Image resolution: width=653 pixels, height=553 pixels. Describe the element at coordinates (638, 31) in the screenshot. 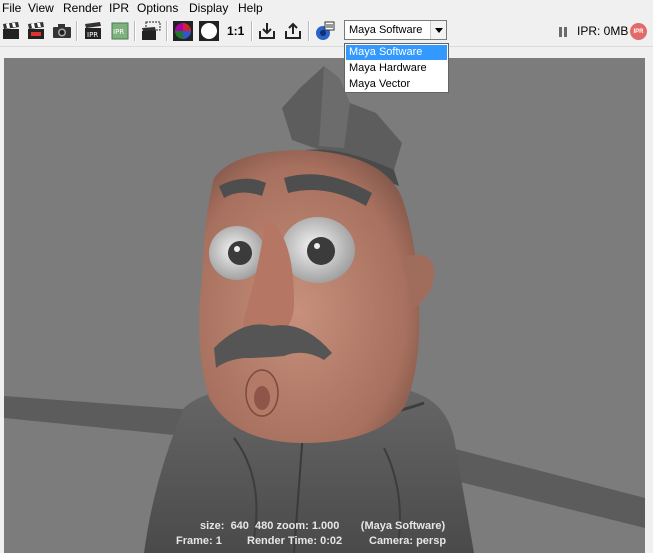

I see `ipr-close-icon: IPR` at that location.